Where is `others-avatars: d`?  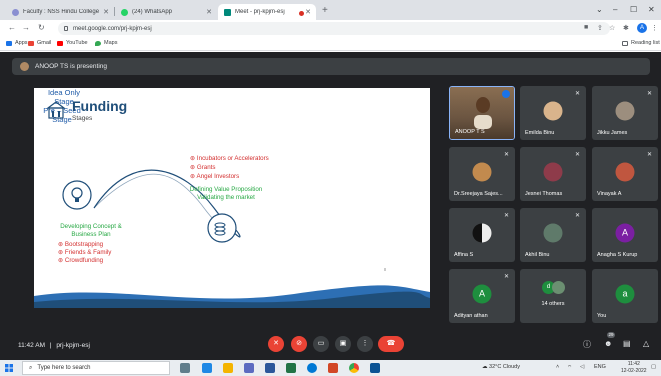
others-avatars: d is located at coordinates (554, 288).